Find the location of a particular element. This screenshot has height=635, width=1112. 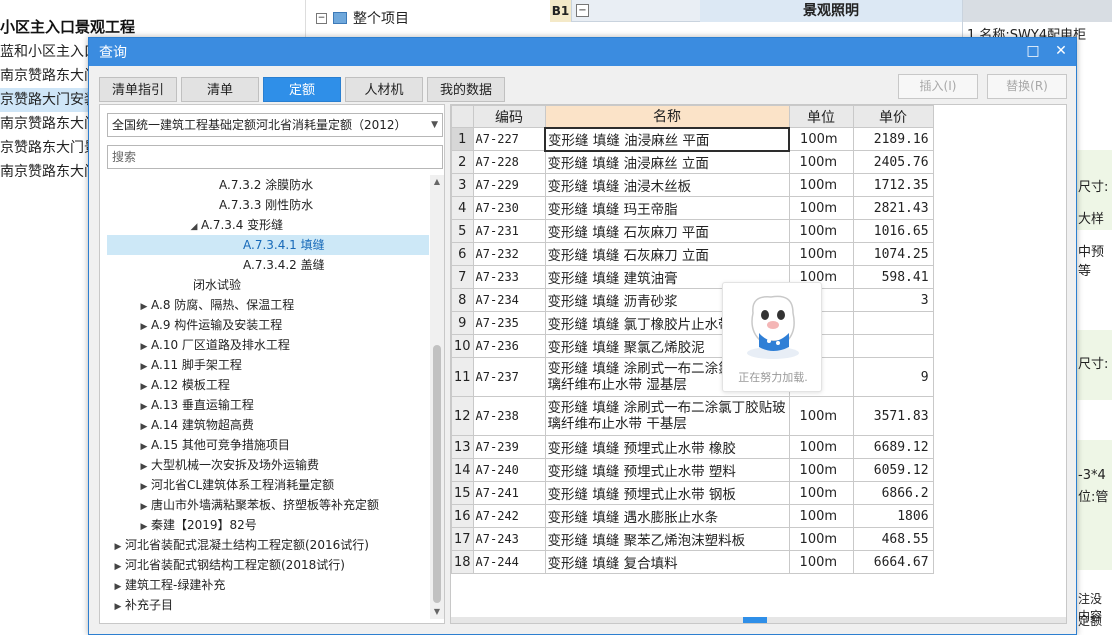

tree-node: ▶ A.15 其他可竞争措施项目 is located at coordinates (268, 445).